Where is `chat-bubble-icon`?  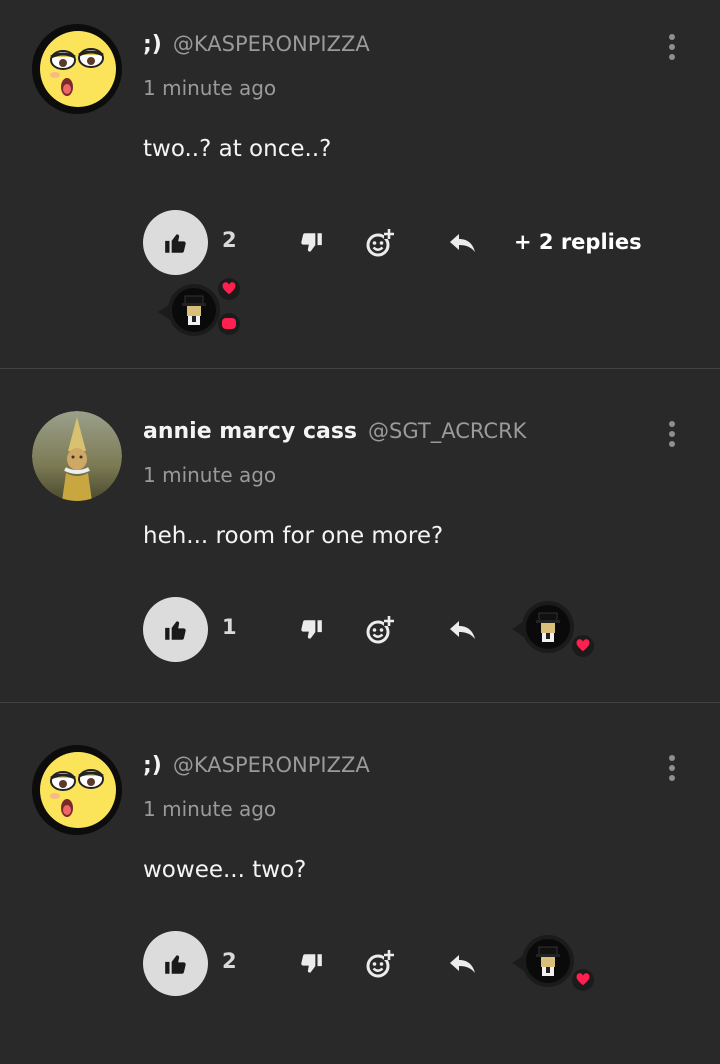 chat-bubble-icon is located at coordinates (229, 324).